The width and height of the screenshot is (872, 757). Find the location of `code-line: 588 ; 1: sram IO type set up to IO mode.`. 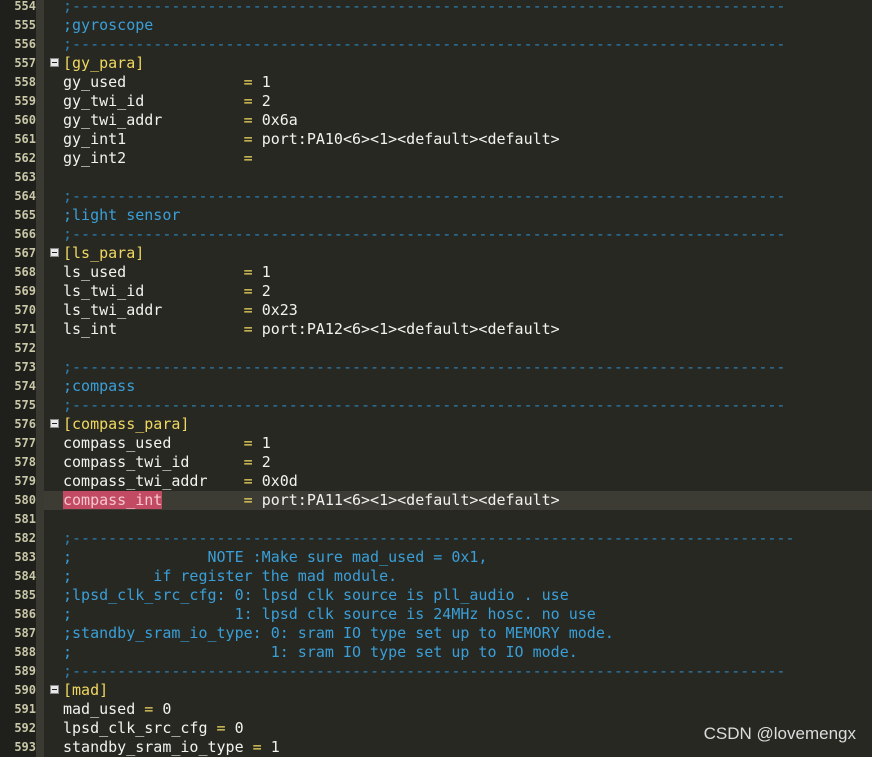

code-line: 588 ; 1: sram IO type set up to IO mode. is located at coordinates (436, 652).